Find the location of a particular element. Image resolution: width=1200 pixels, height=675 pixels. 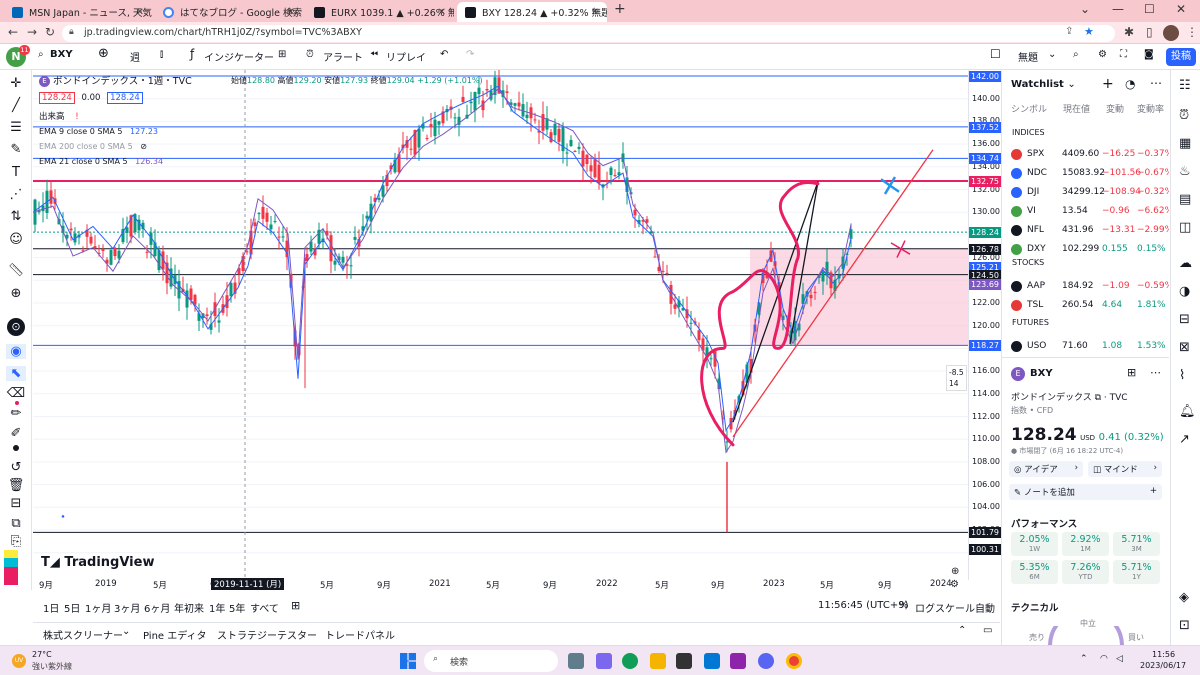

external-link-icon: ⧉ is located at coordinates (1098, 398).